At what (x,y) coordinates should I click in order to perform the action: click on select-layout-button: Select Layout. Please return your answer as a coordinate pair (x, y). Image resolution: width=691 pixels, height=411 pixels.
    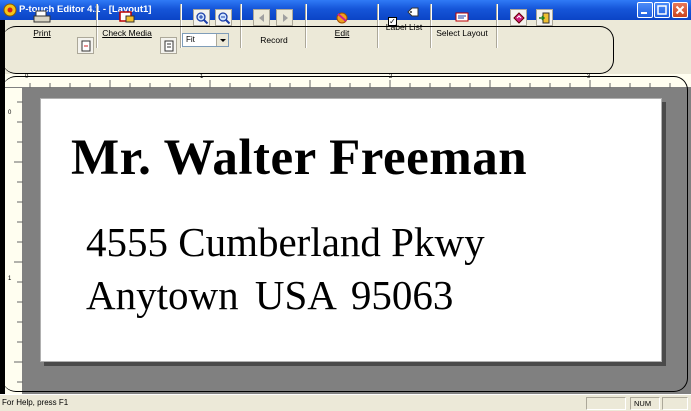
    Looking at the image, I should click on (462, 30).